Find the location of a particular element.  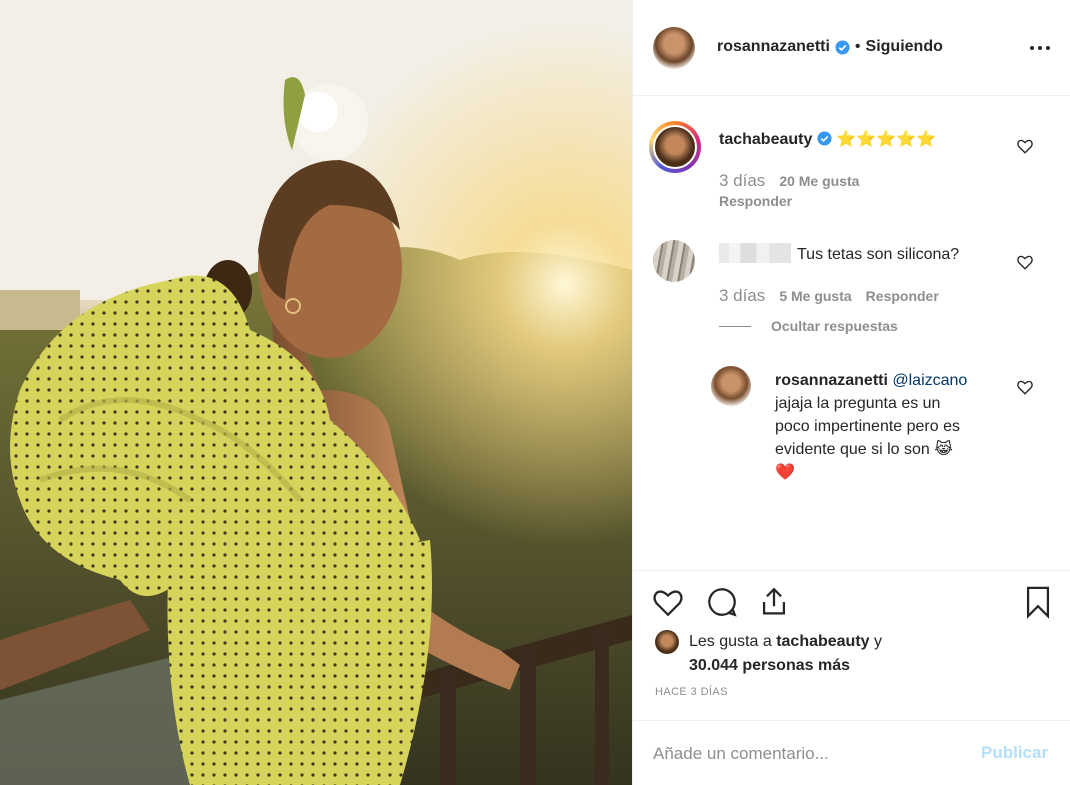

reply-text-line-1: jajaja la pregunta es un is located at coordinates (858, 403).